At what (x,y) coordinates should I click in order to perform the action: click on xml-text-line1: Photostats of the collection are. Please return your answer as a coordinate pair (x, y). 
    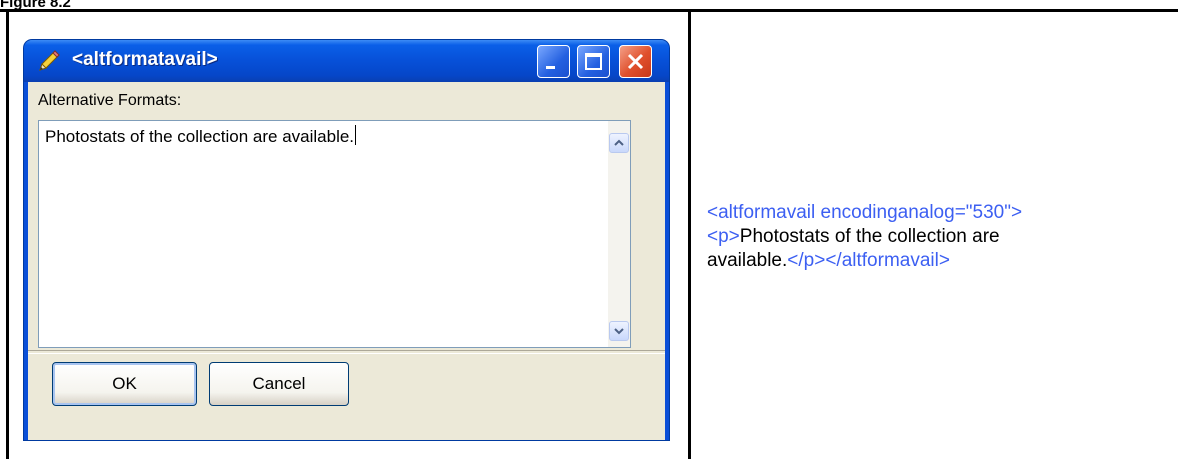
    Looking at the image, I should click on (869, 236).